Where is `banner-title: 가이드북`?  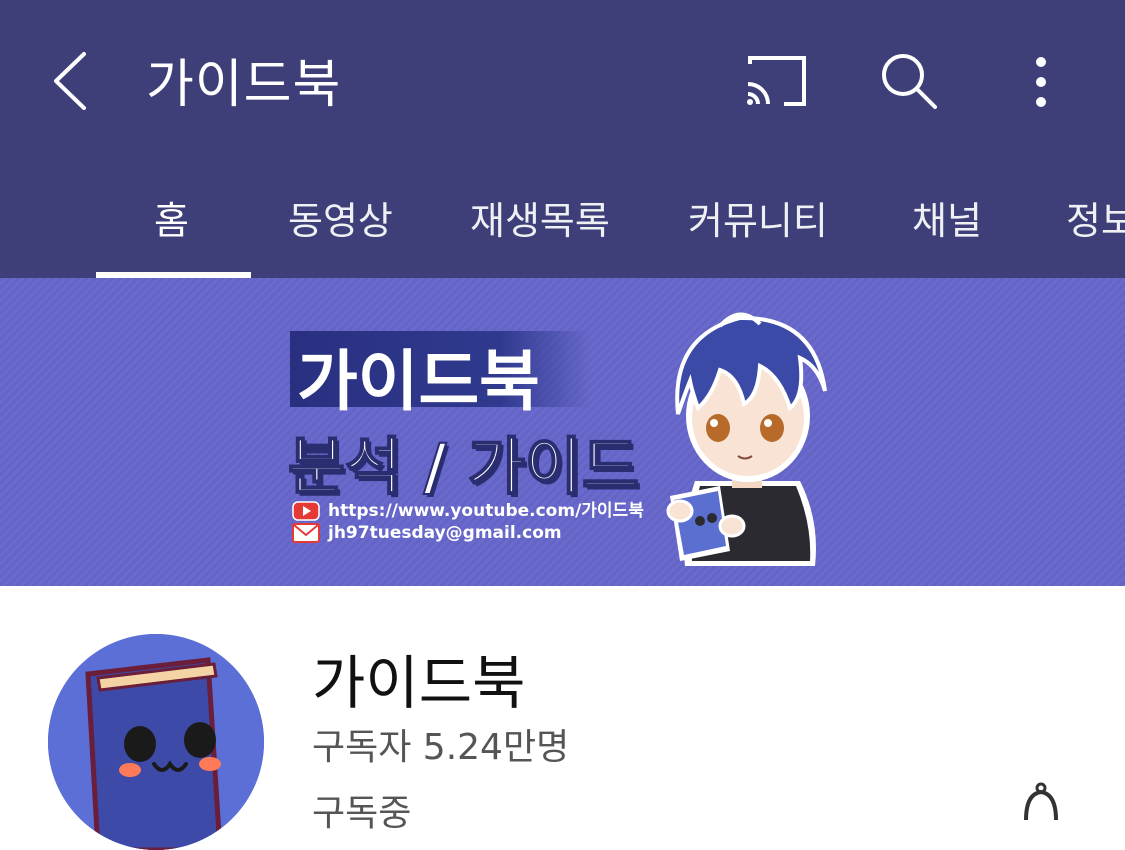 banner-title: 가이드북 is located at coordinates (418, 381).